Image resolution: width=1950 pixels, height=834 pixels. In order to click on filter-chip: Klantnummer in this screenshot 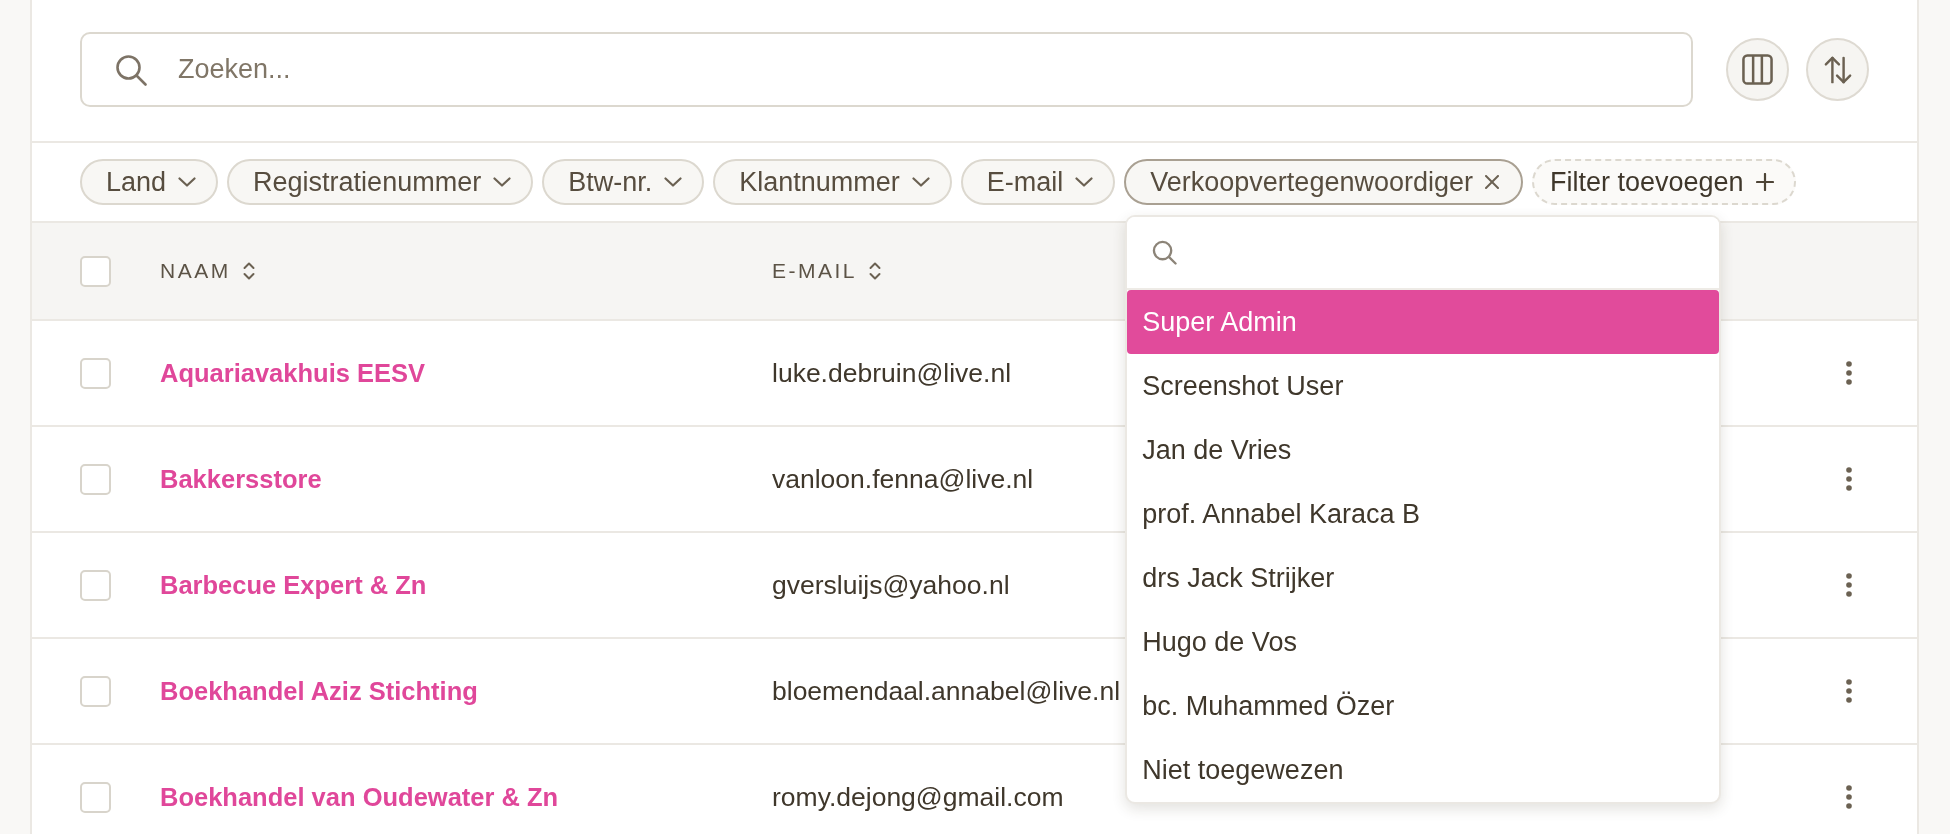, I will do `click(832, 182)`.